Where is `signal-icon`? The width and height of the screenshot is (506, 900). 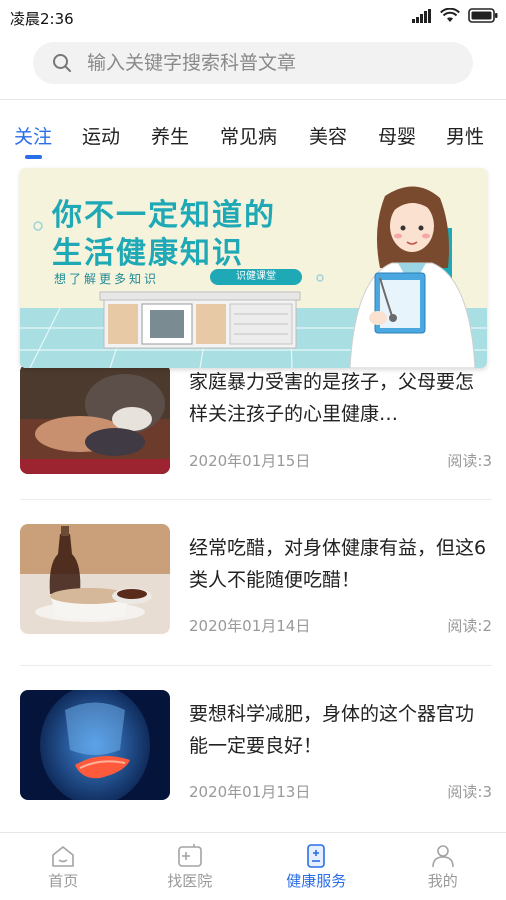
signal-icon is located at coordinates (421, 15).